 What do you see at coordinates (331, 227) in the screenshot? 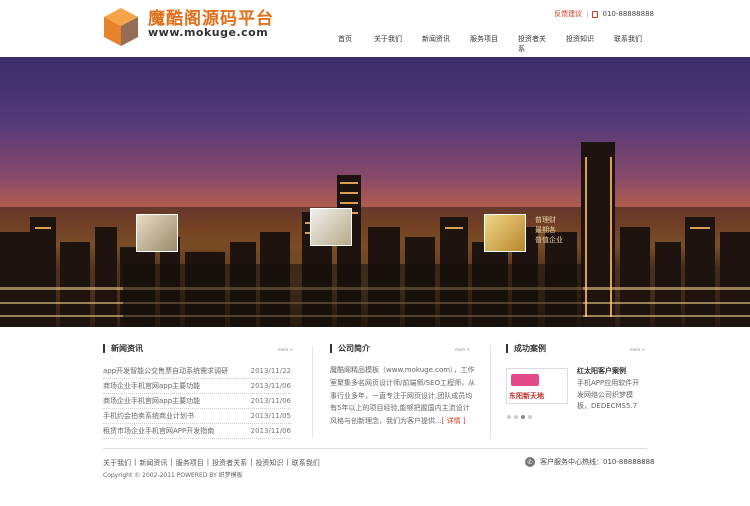
I see `banner-thumb-trophy` at bounding box center [331, 227].